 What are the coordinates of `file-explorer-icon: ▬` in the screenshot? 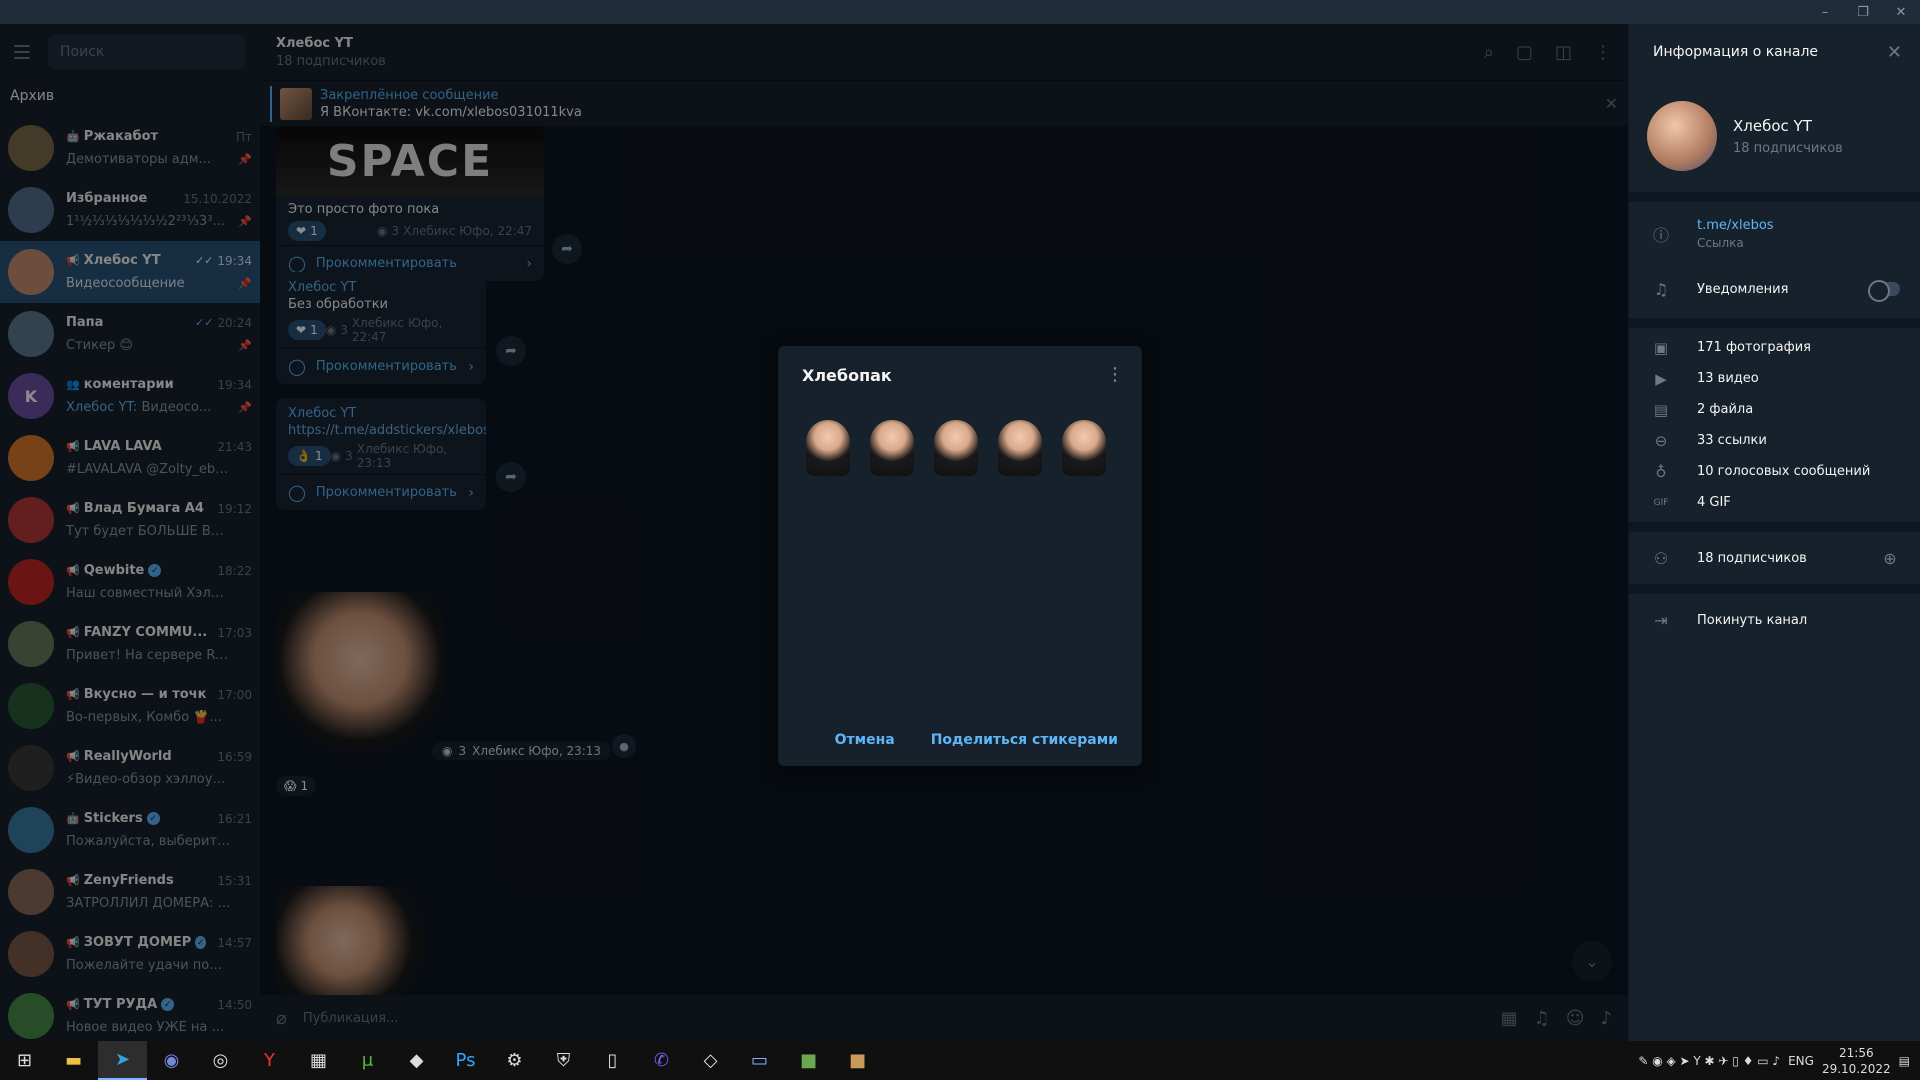 It's located at (73, 1060).